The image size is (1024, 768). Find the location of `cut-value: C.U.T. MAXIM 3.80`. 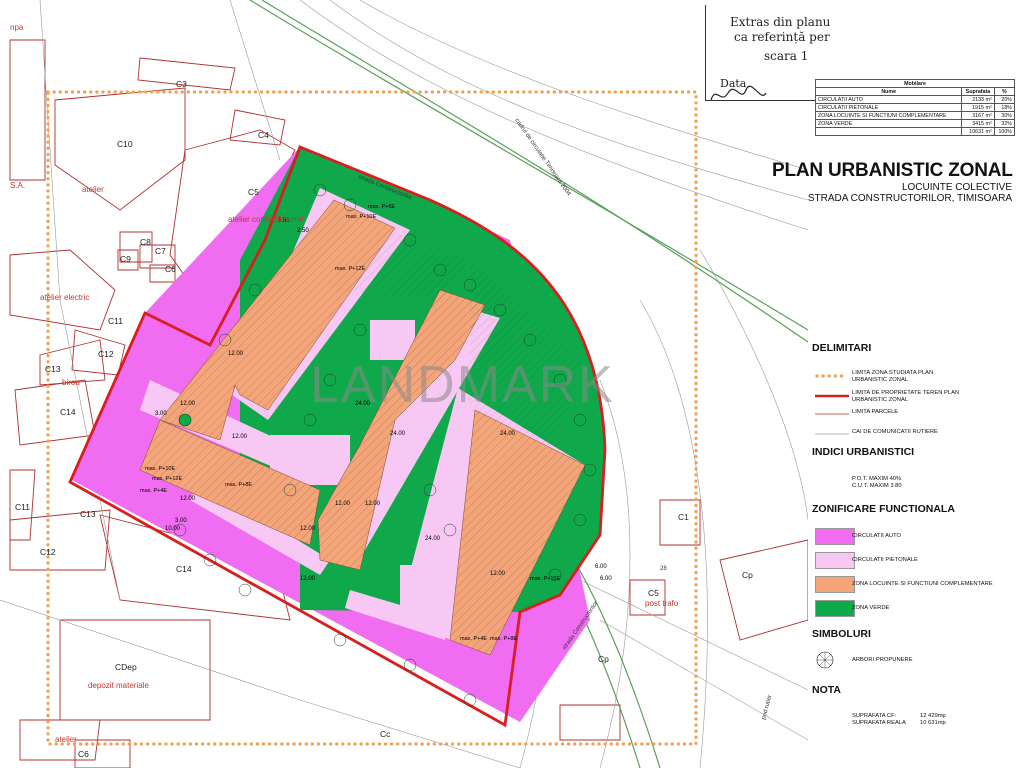

cut-value: C.U.T. MAXIM 3.80 is located at coordinates (877, 486).